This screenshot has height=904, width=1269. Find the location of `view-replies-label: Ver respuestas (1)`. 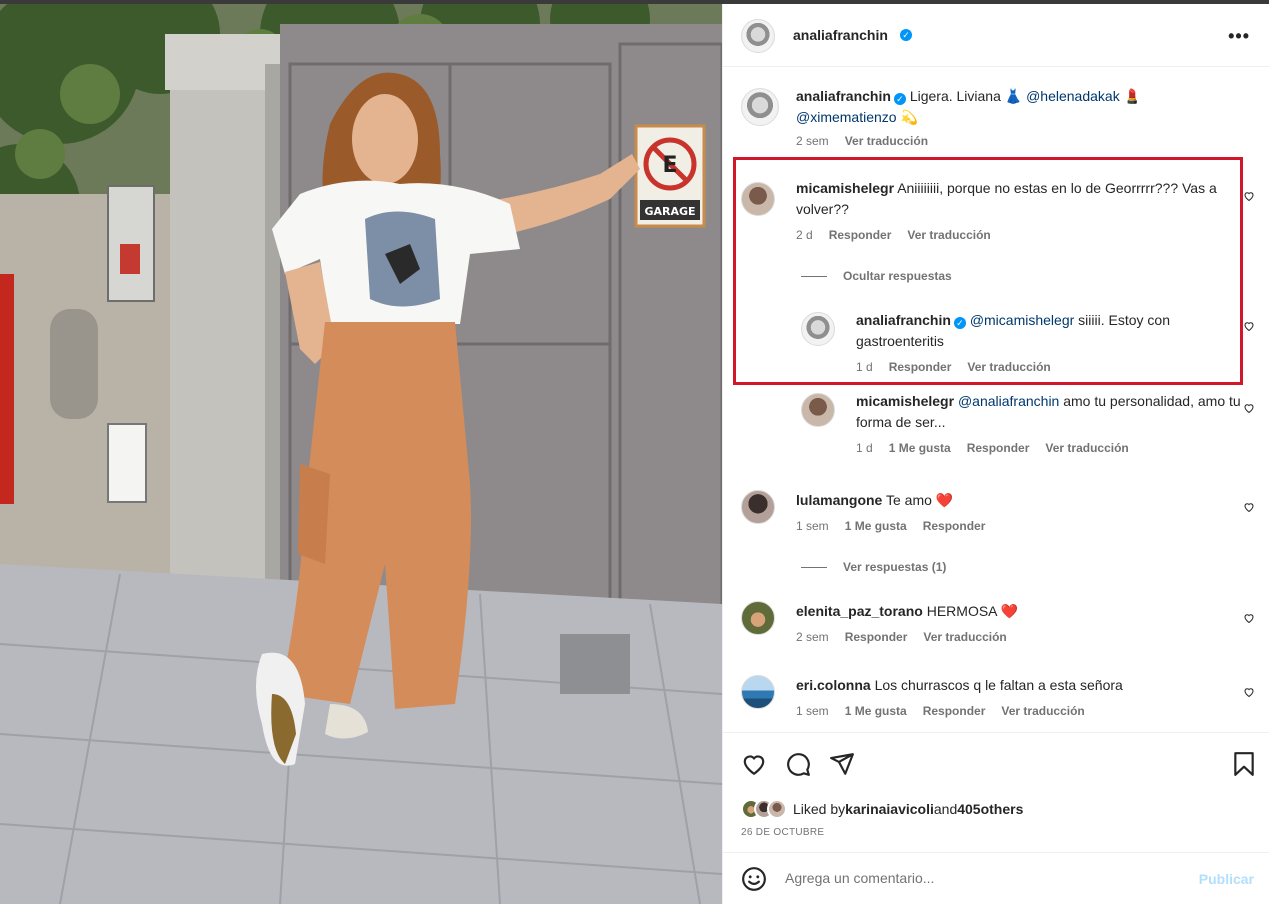

view-replies-label: Ver respuestas (1) is located at coordinates (895, 567).